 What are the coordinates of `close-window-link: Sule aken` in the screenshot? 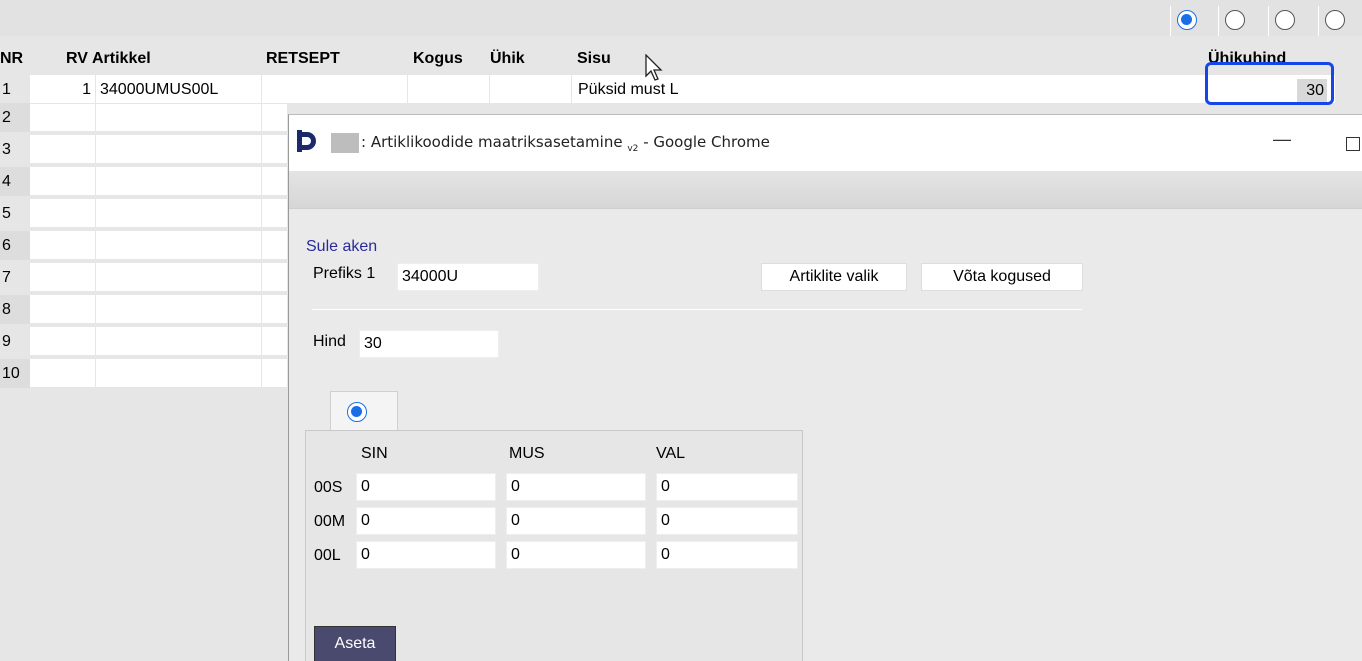 It's located at (341, 247).